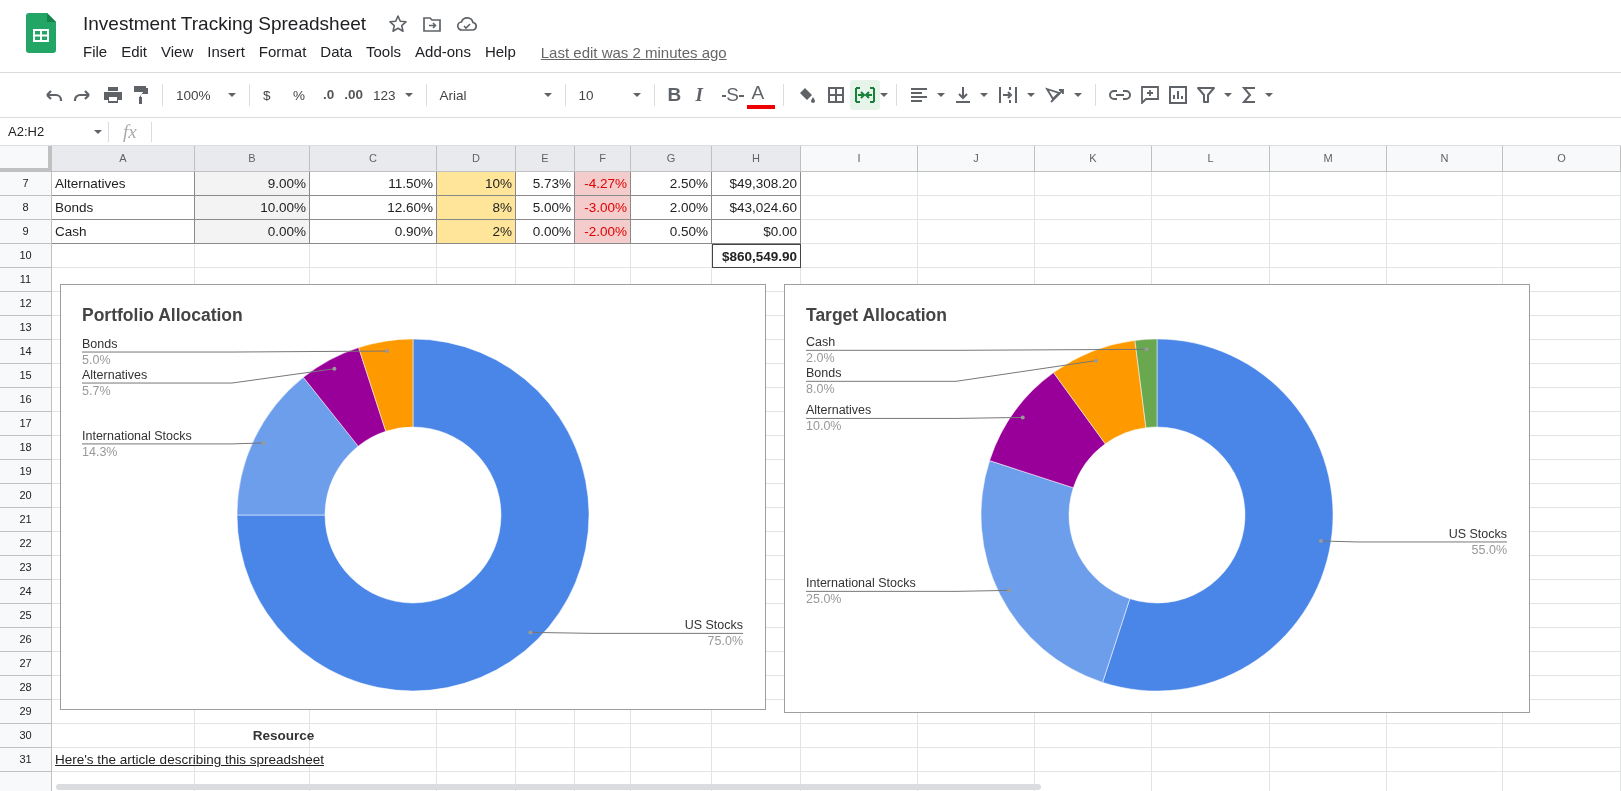  I want to click on chart-icon, so click(1177, 95).